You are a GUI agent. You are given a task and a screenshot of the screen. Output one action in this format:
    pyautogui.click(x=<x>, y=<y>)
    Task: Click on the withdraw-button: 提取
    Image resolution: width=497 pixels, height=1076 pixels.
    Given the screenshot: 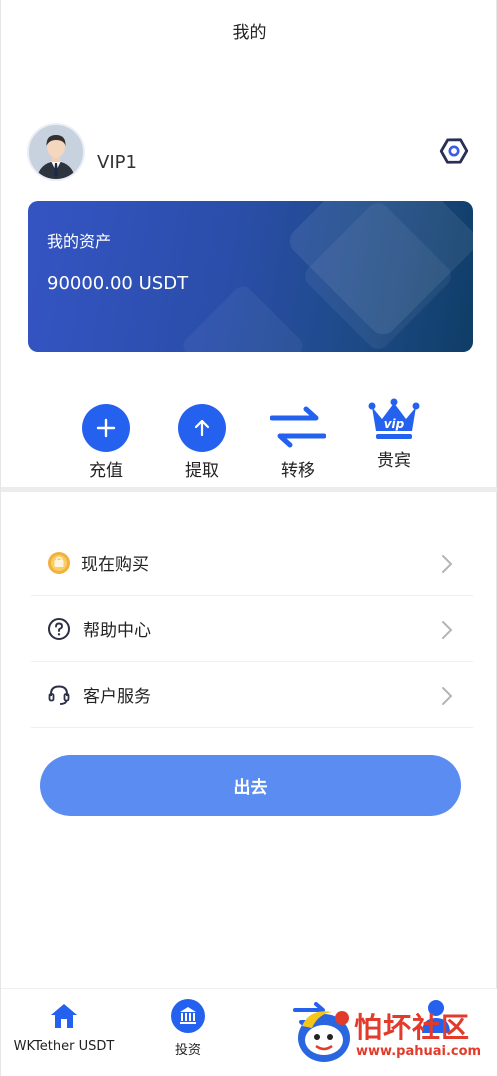 What is the action you would take?
    pyautogui.click(x=202, y=441)
    